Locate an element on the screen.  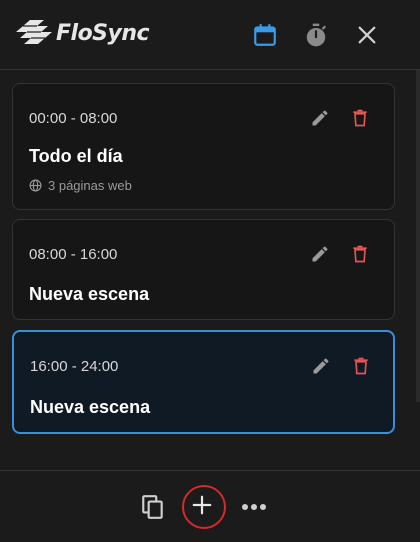
calendar-button is located at coordinates (265, 35).